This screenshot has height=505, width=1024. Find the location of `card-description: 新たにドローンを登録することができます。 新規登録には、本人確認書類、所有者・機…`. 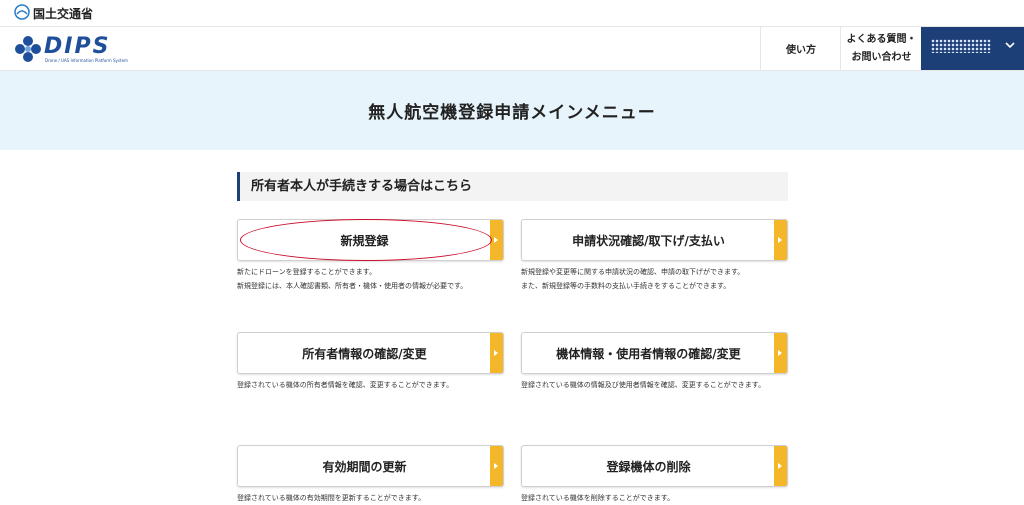

card-description: 新たにドローンを登録することができます。 新規登録には、本人確認書類、所有者・機… is located at coordinates (374, 279).